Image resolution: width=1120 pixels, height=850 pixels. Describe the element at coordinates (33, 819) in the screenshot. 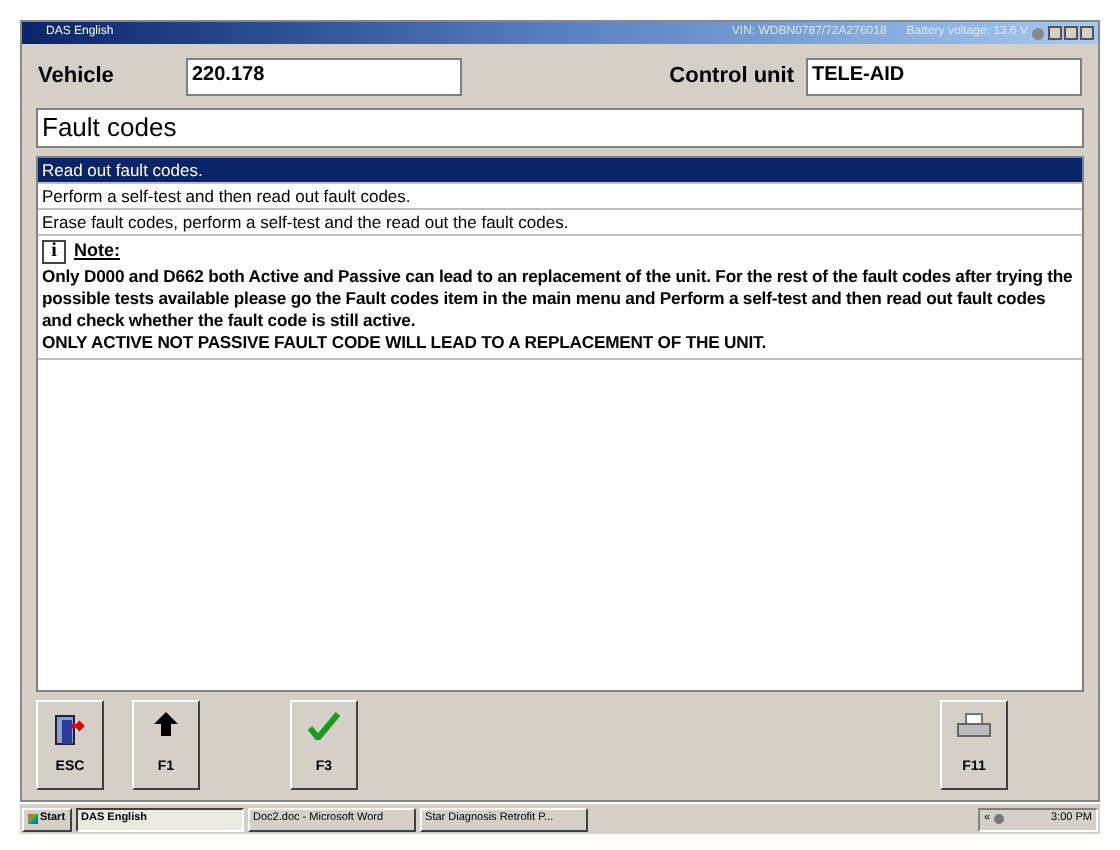

I see `windows-logo-icon` at that location.